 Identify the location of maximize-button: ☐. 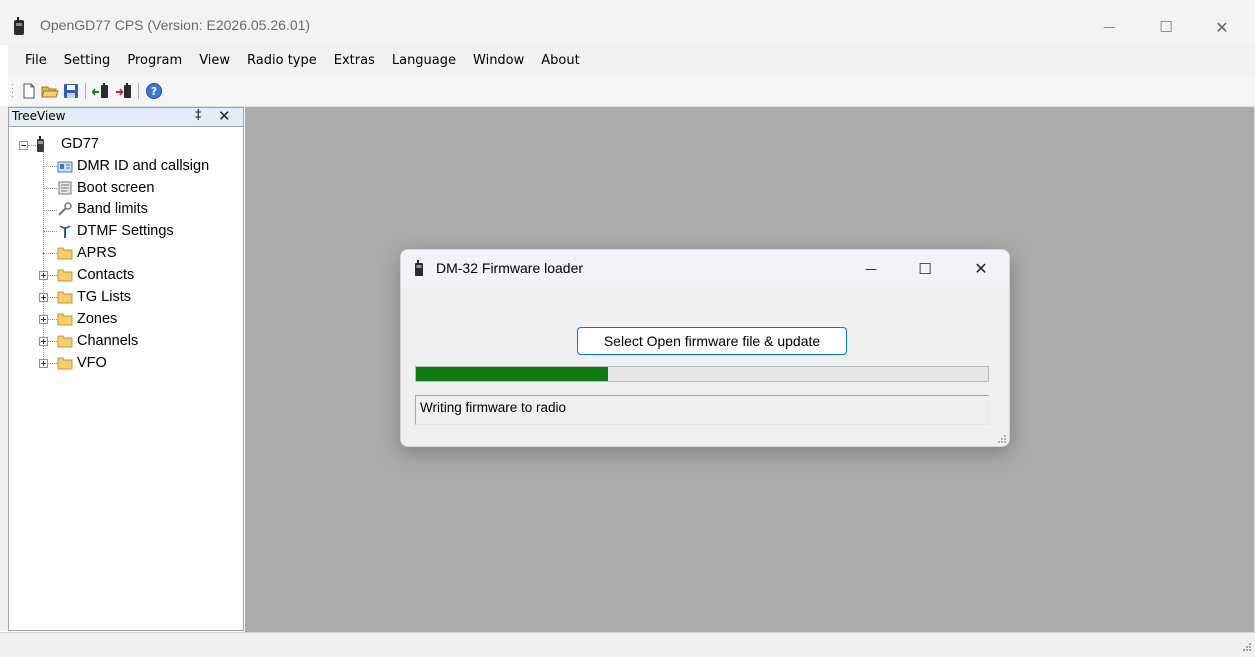
(1166, 27).